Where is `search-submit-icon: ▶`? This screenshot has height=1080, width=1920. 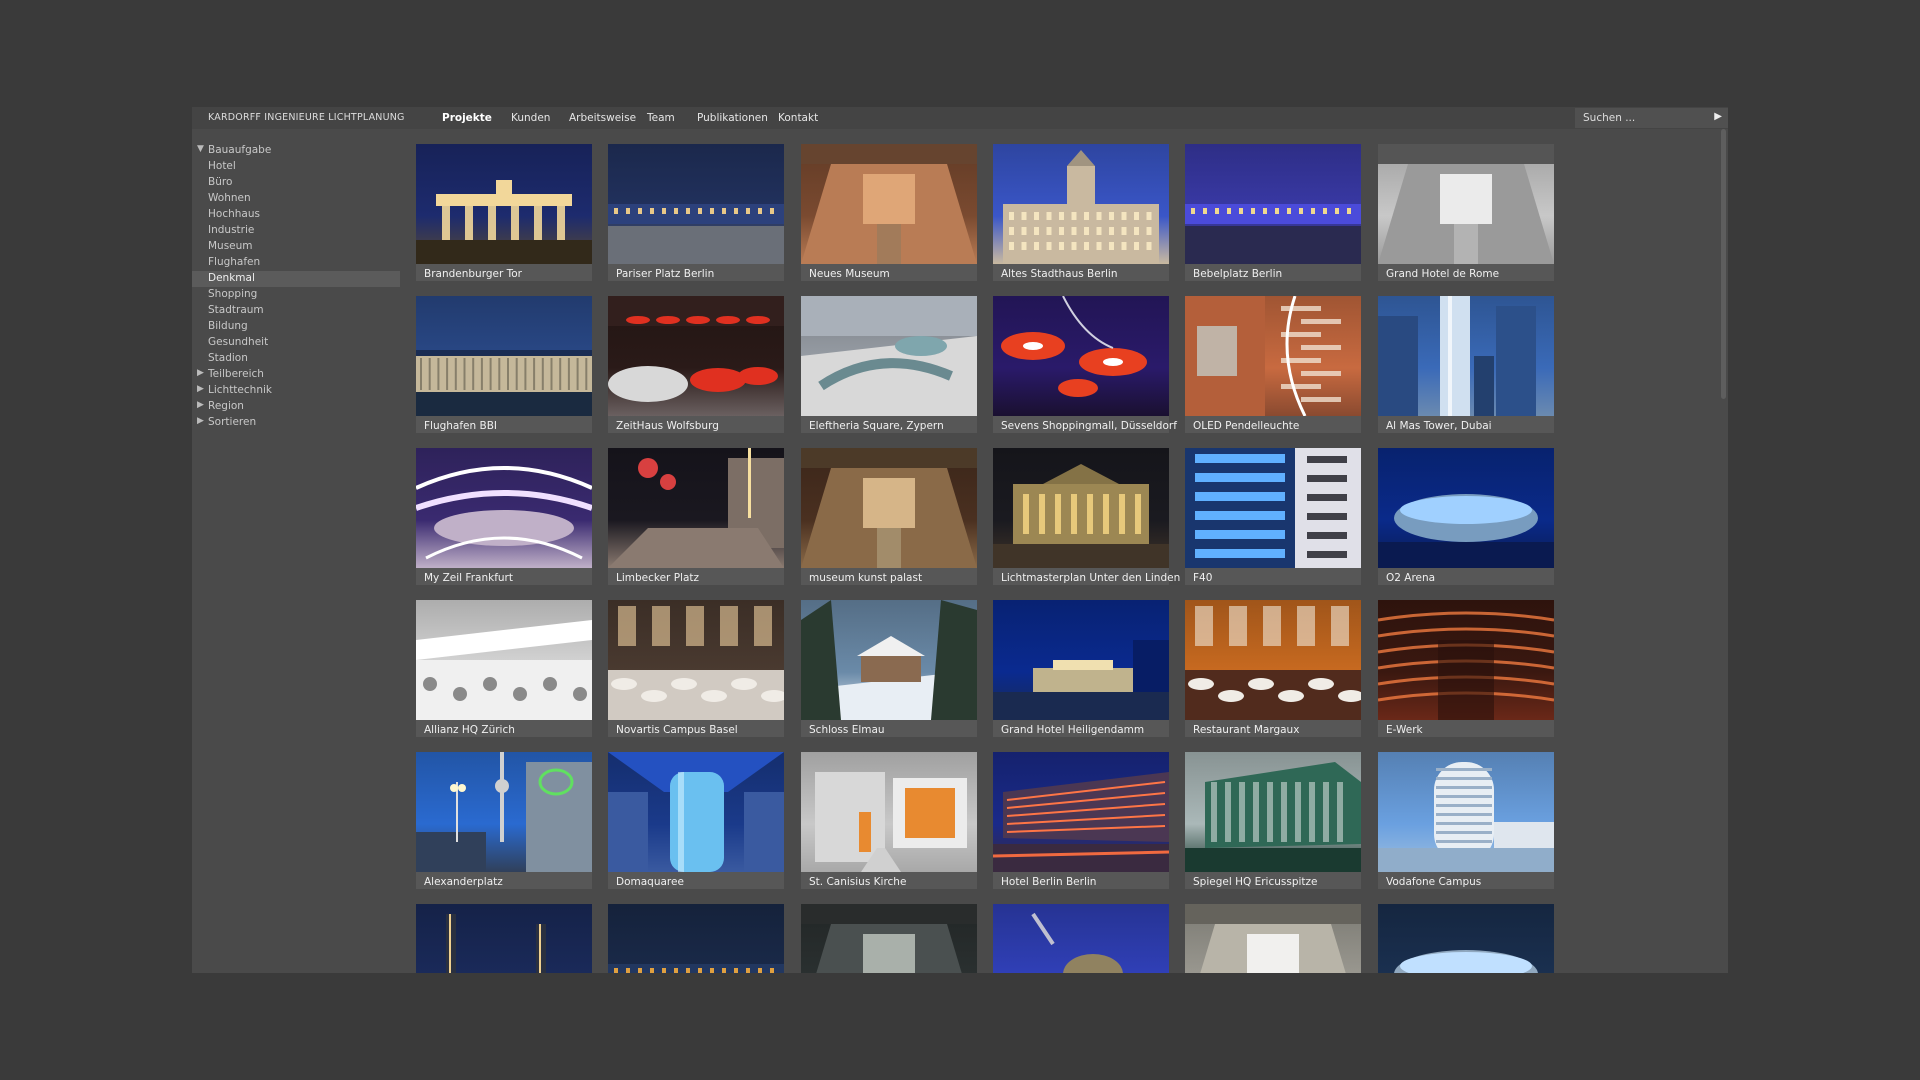 search-submit-icon: ▶ is located at coordinates (1718, 116).